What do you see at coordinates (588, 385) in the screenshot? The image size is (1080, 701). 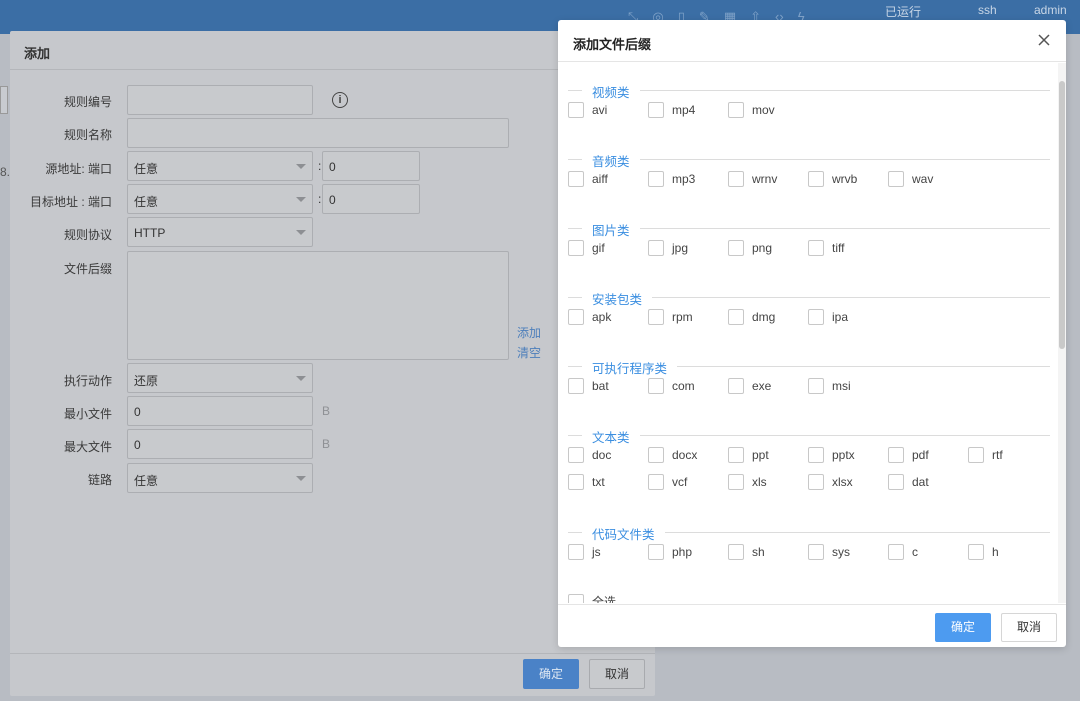 I see `suffix-checkbox-bat: bat` at bounding box center [588, 385].